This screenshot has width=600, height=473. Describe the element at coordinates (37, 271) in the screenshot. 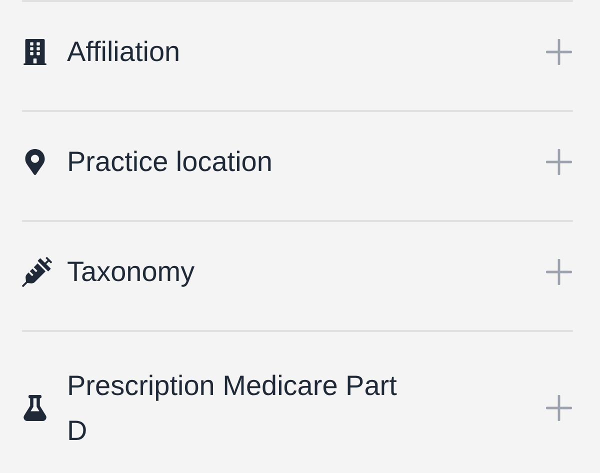

I see `syringe-icon` at that location.